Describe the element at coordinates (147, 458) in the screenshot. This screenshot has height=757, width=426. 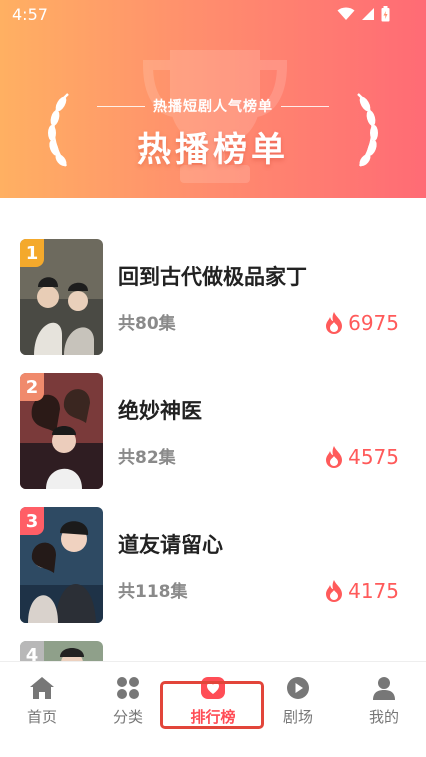
I see `drama-episodes: 共82集` at that location.